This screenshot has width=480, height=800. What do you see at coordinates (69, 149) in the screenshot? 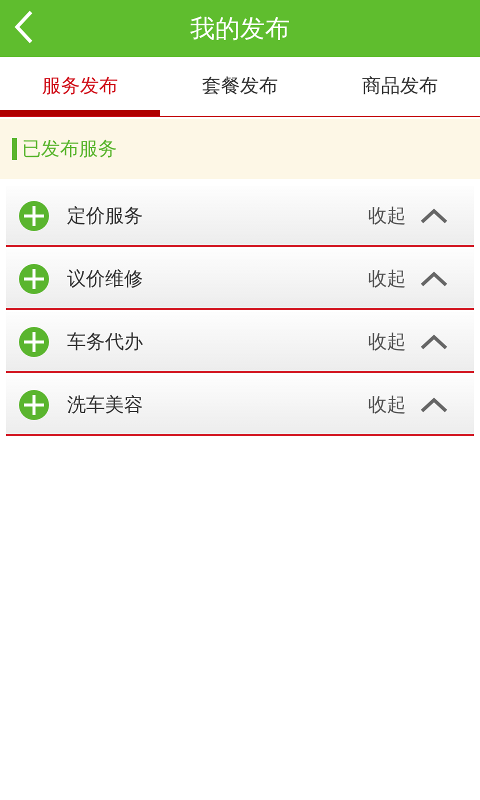
I see `section-title: 已发布服务` at bounding box center [69, 149].